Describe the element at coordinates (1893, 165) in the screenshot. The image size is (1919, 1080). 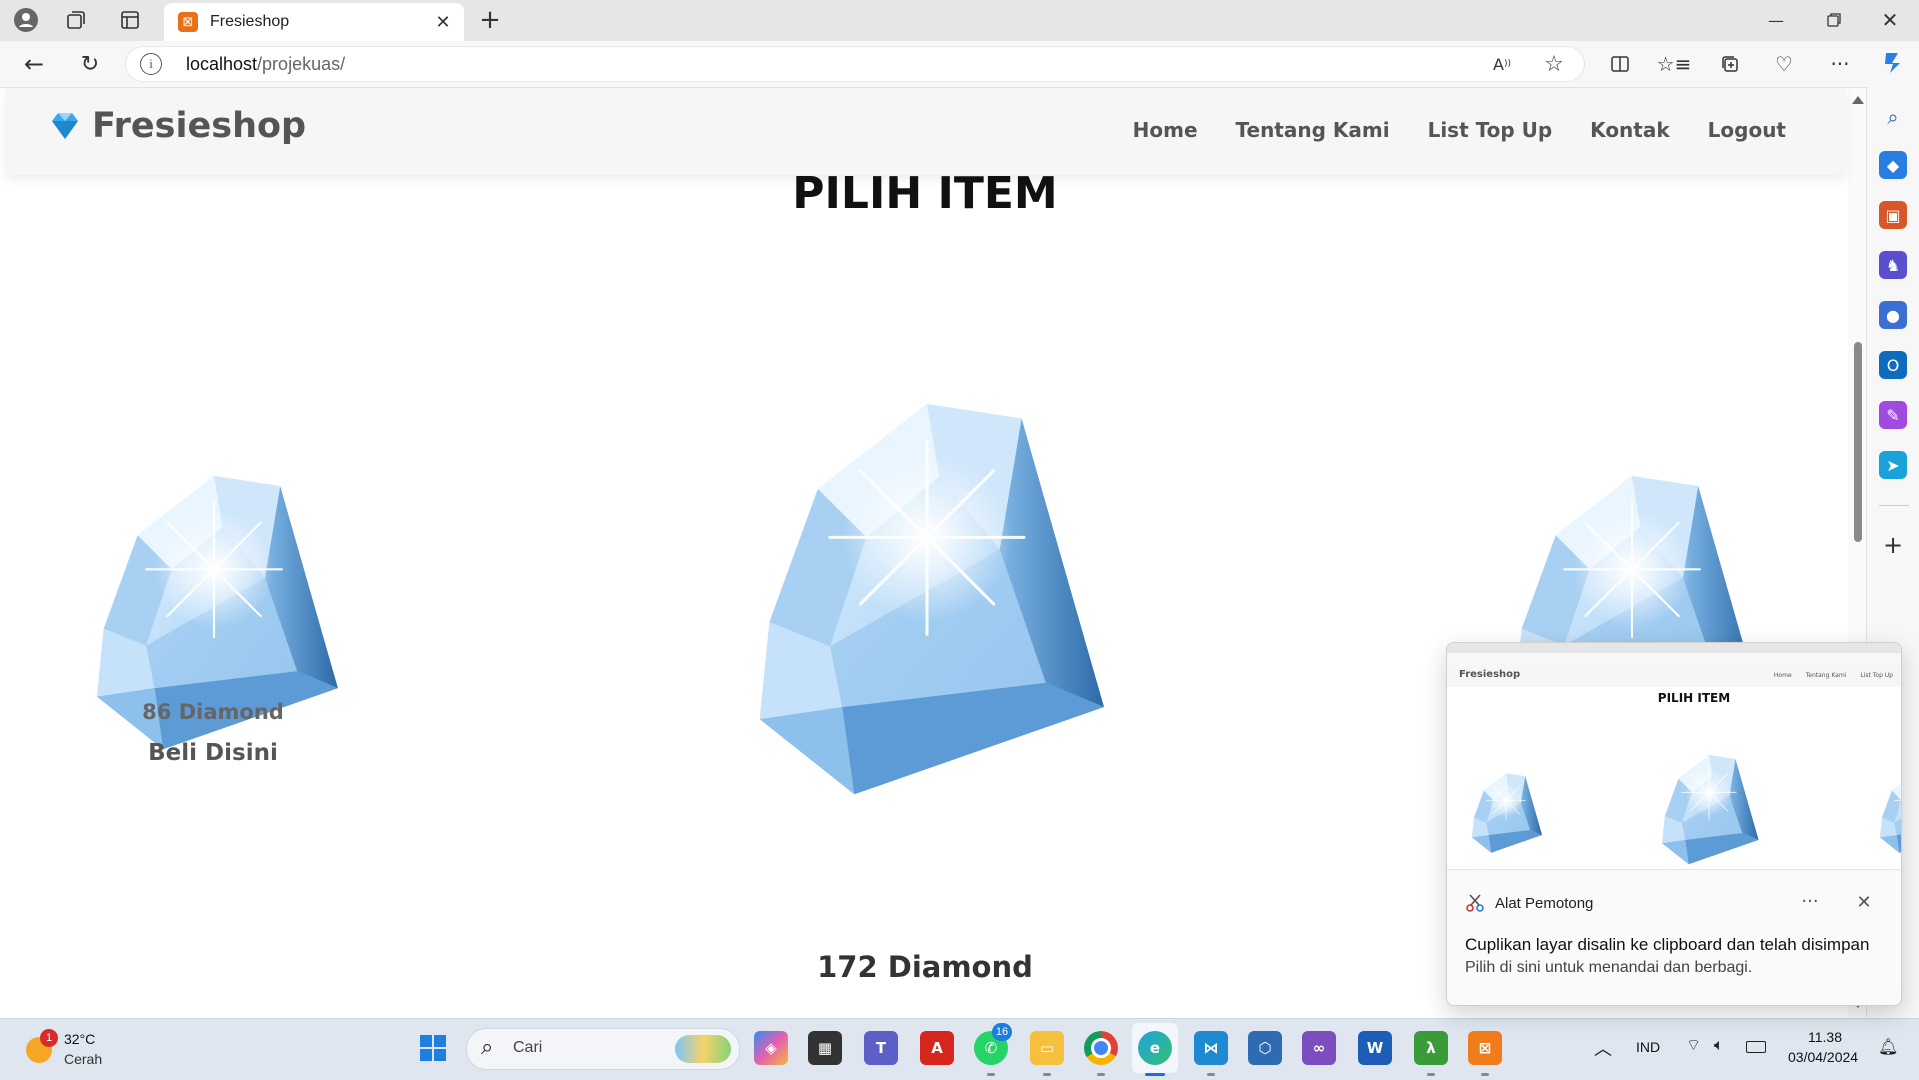
I see `sidebar-shopping-icon: ◆` at that location.